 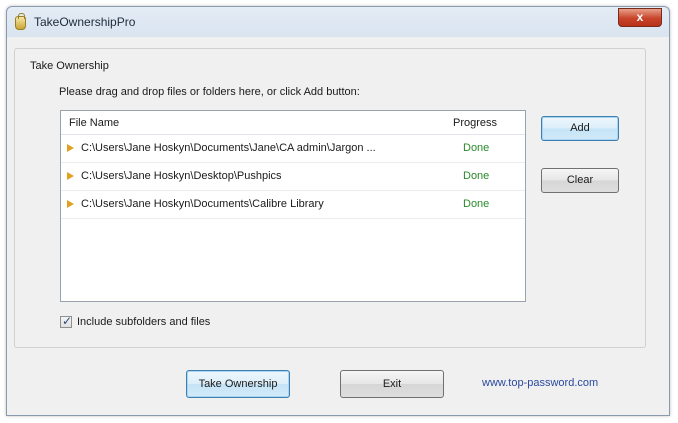 What do you see at coordinates (580, 180) in the screenshot?
I see `clear-button: Clear` at bounding box center [580, 180].